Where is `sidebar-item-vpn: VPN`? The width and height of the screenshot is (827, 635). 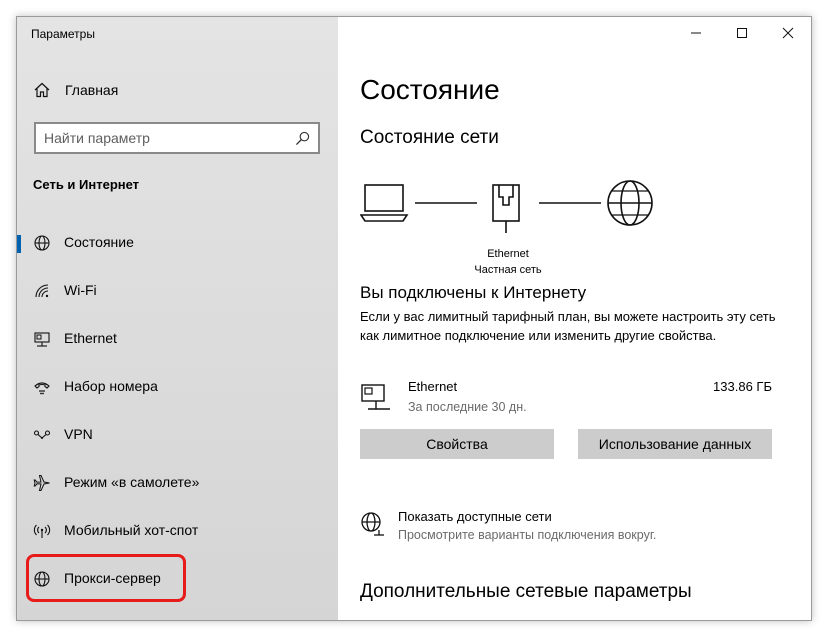 sidebar-item-vpn: VPN is located at coordinates (177, 435).